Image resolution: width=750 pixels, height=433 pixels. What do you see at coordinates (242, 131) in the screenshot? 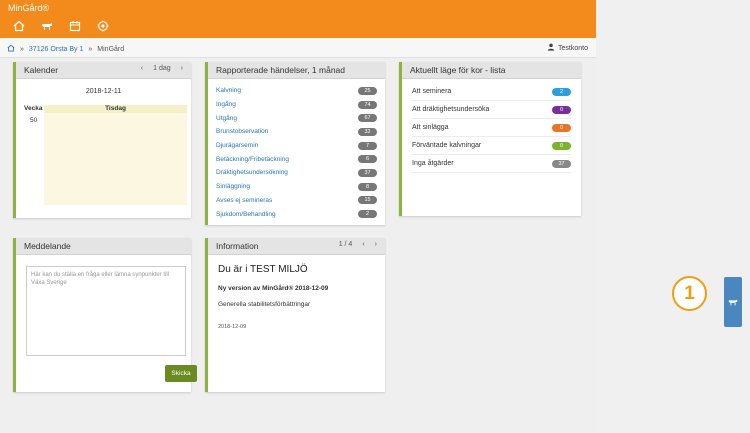
I see `event-link: Brunstobservation` at bounding box center [242, 131].